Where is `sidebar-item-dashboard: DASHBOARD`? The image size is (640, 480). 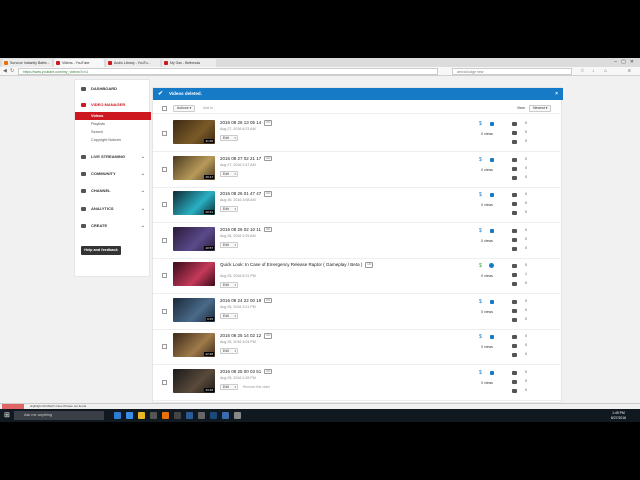 sidebar-item-dashboard: DASHBOARD is located at coordinates (113, 89).